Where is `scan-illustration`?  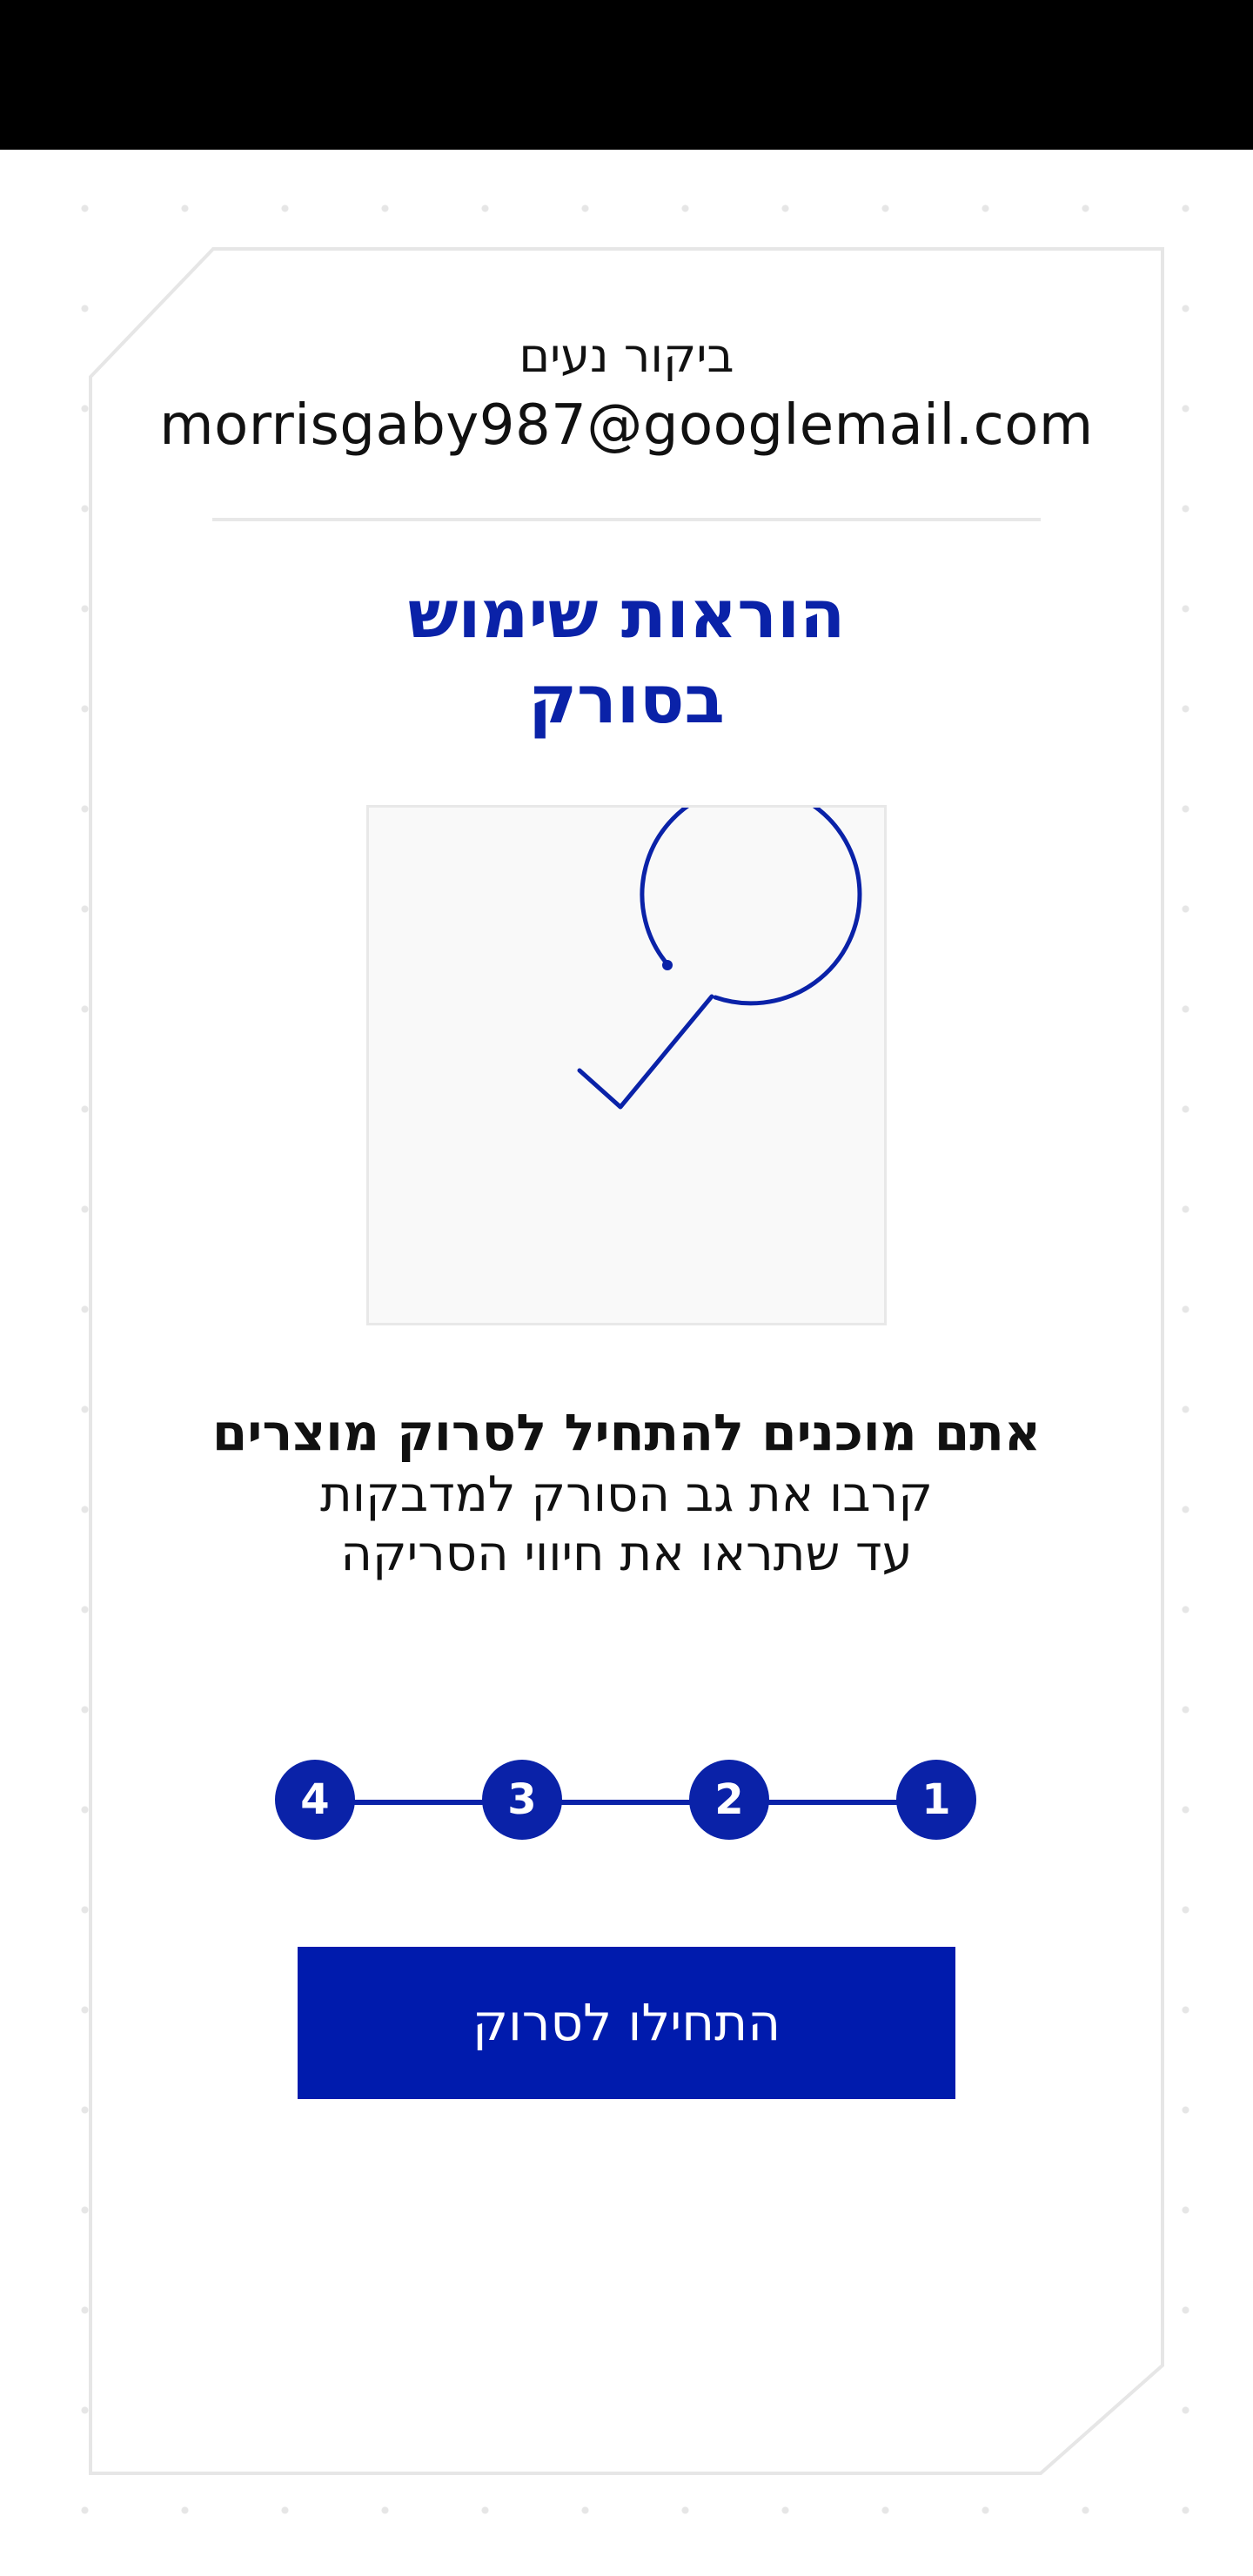 scan-illustration is located at coordinates (626, 1065).